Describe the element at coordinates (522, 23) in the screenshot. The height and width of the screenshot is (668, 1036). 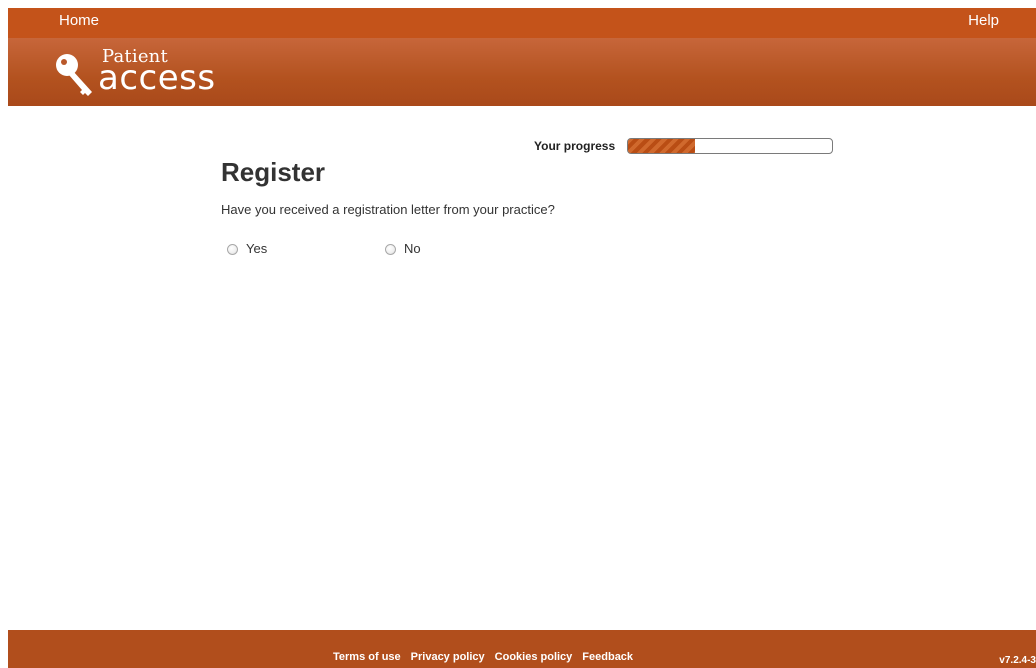
I see `top-nav-bar: Home Help` at that location.